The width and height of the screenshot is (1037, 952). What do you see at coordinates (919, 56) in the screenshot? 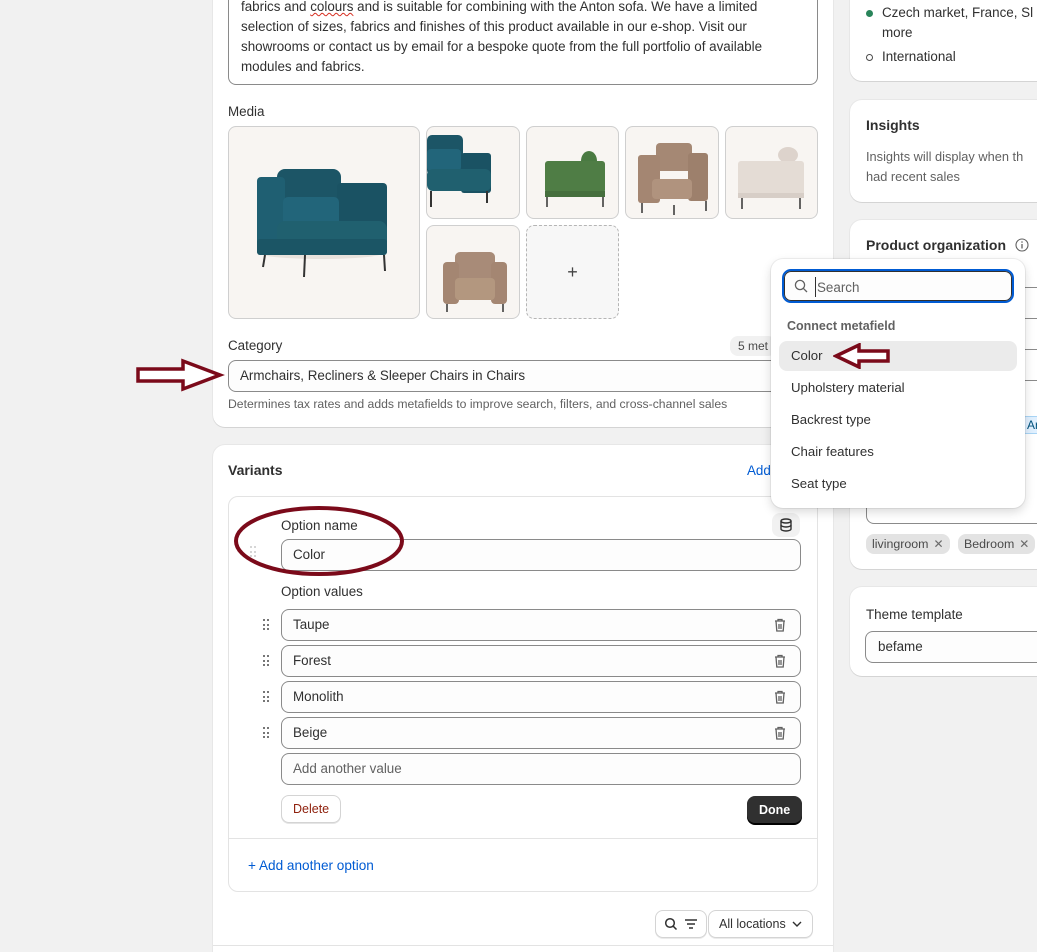
I see `market-item: International` at bounding box center [919, 56].